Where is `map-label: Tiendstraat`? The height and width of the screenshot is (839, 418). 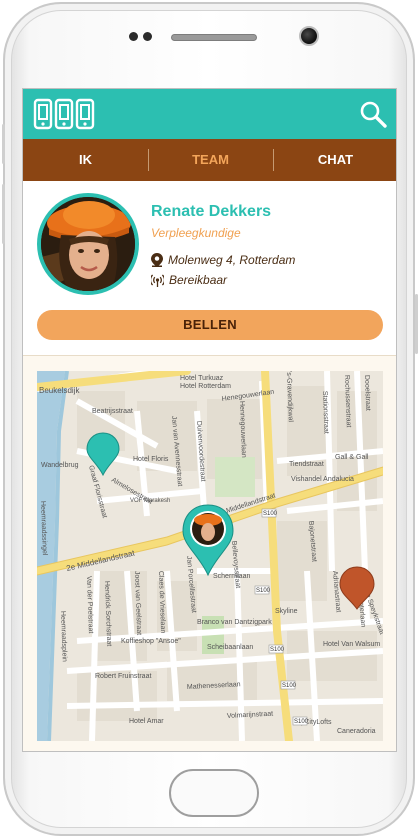
map-label: Tiendstraat is located at coordinates (306, 464).